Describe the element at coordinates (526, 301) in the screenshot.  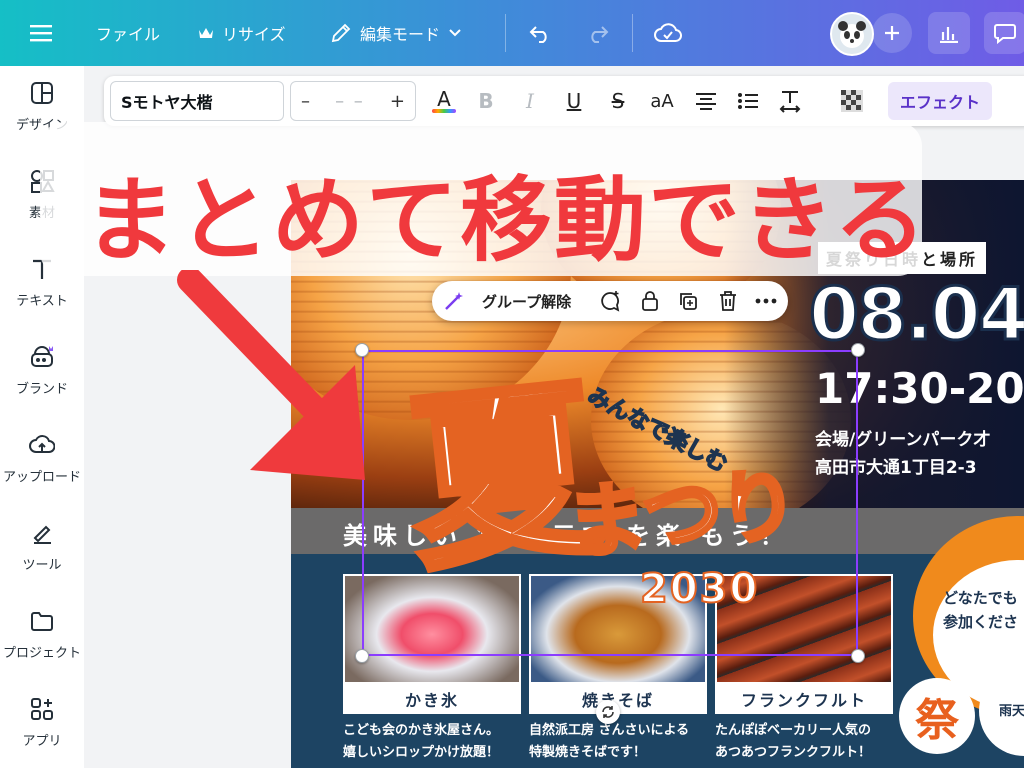
I see `ungroup-button: グループ解除` at that location.